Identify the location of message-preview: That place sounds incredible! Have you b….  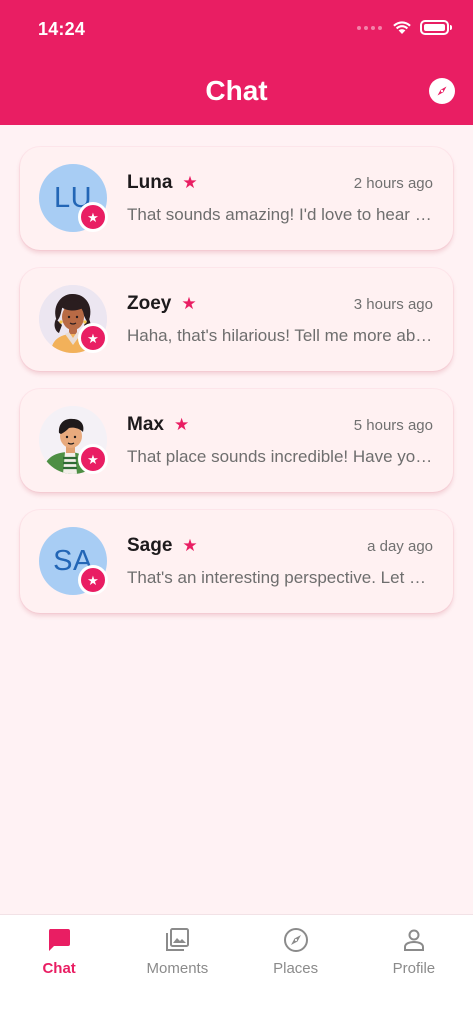
(280, 456).